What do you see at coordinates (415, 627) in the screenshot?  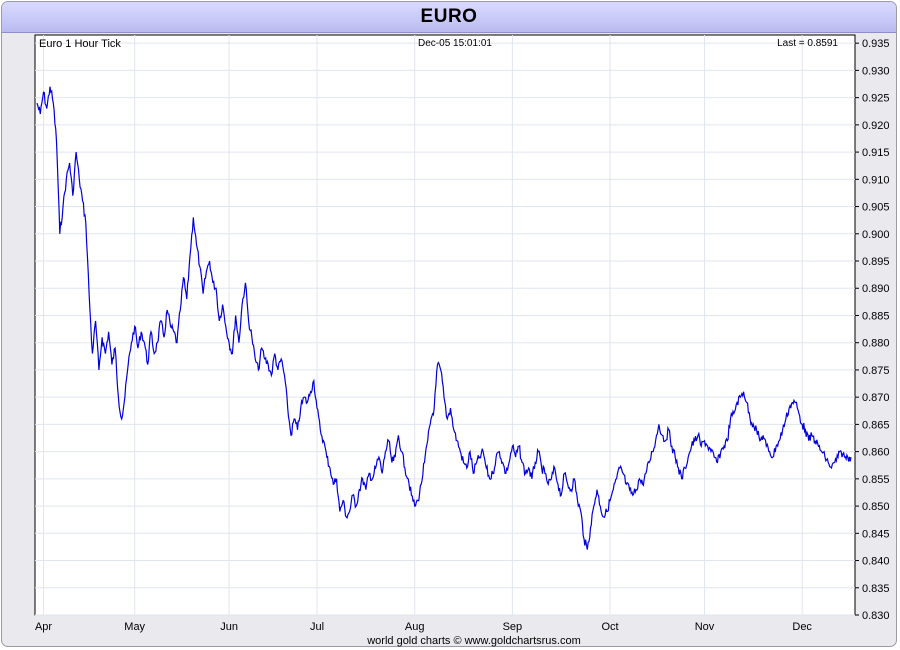 I see `x-tick-label: Aug` at bounding box center [415, 627].